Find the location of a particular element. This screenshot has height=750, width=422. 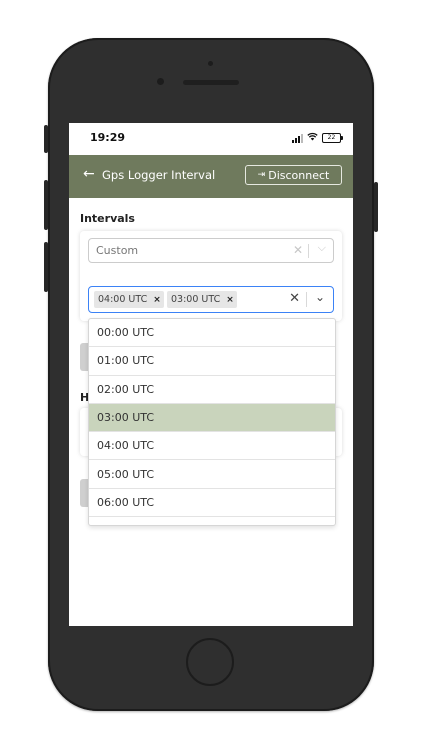

status-bar: 19:29 22 is located at coordinates (211, 139).